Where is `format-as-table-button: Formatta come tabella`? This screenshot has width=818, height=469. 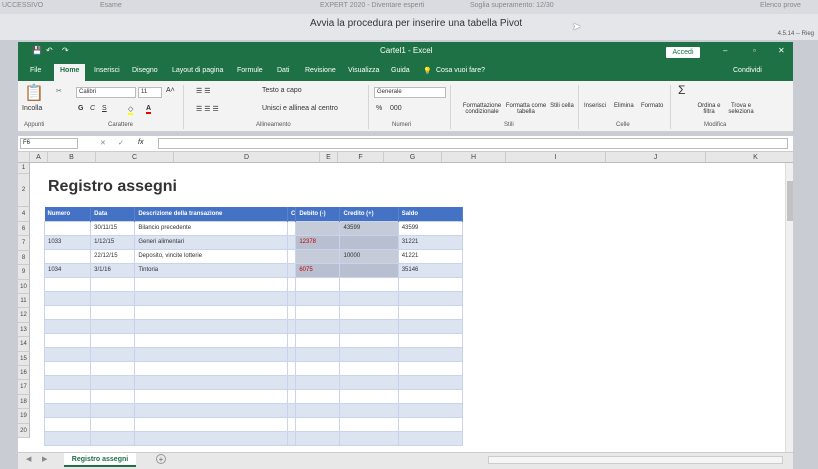 format-as-table-button: Formatta come tabella is located at coordinates (526, 109).